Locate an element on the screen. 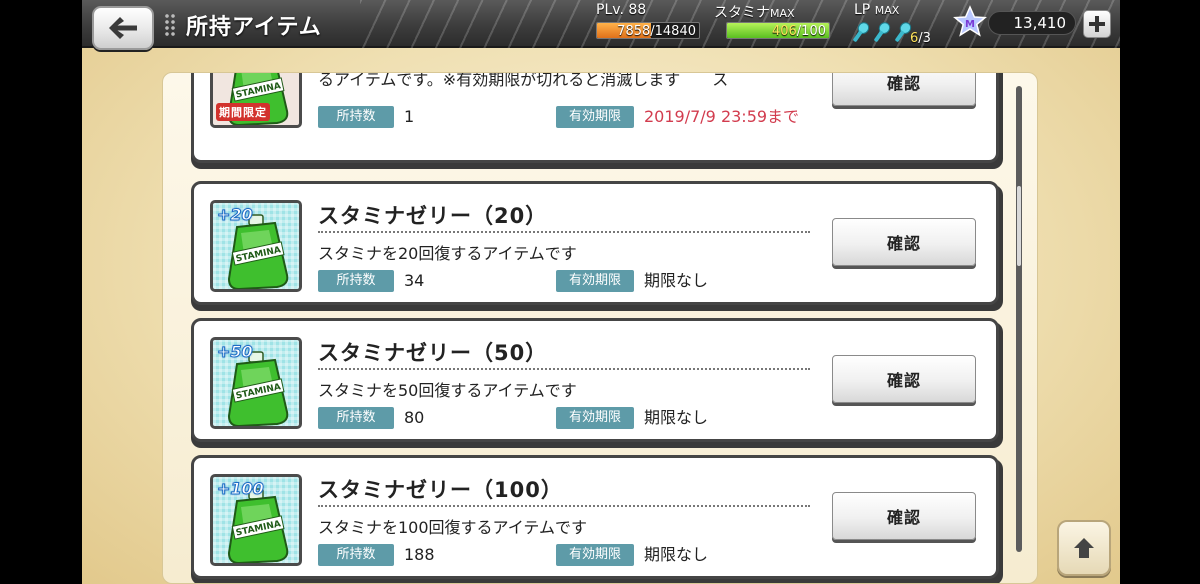 The width and height of the screenshot is (1200, 584). add-currency-button is located at coordinates (1097, 24).